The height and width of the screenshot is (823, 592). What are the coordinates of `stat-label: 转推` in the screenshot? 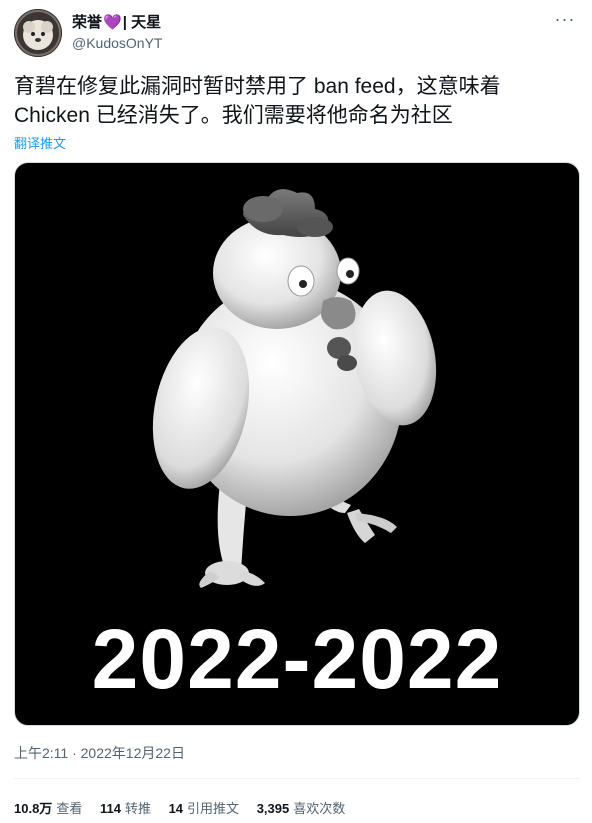 It's located at (137, 808).